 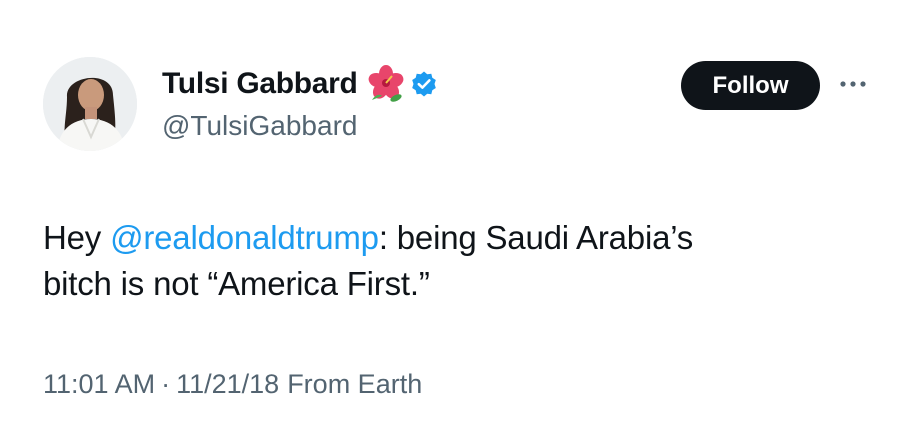 I want to click on tweet-metadata: 11:01 AM · 11/21/18 From Earth, so click(x=232, y=384).